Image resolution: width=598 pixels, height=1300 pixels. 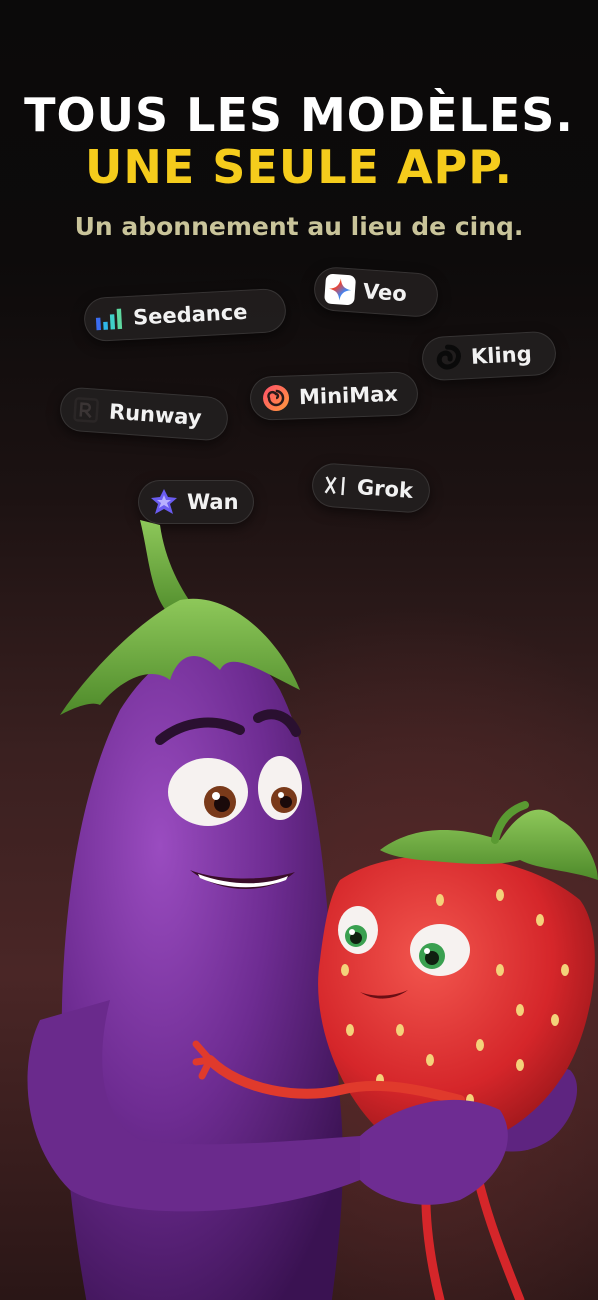 I want to click on runway-logo-icon, so click(x=86, y=410).